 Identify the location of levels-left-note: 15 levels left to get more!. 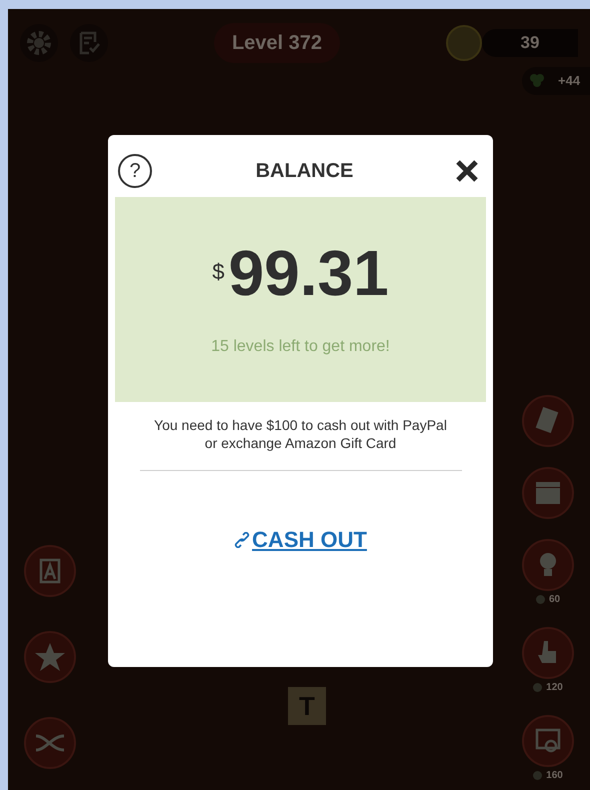
(300, 346).